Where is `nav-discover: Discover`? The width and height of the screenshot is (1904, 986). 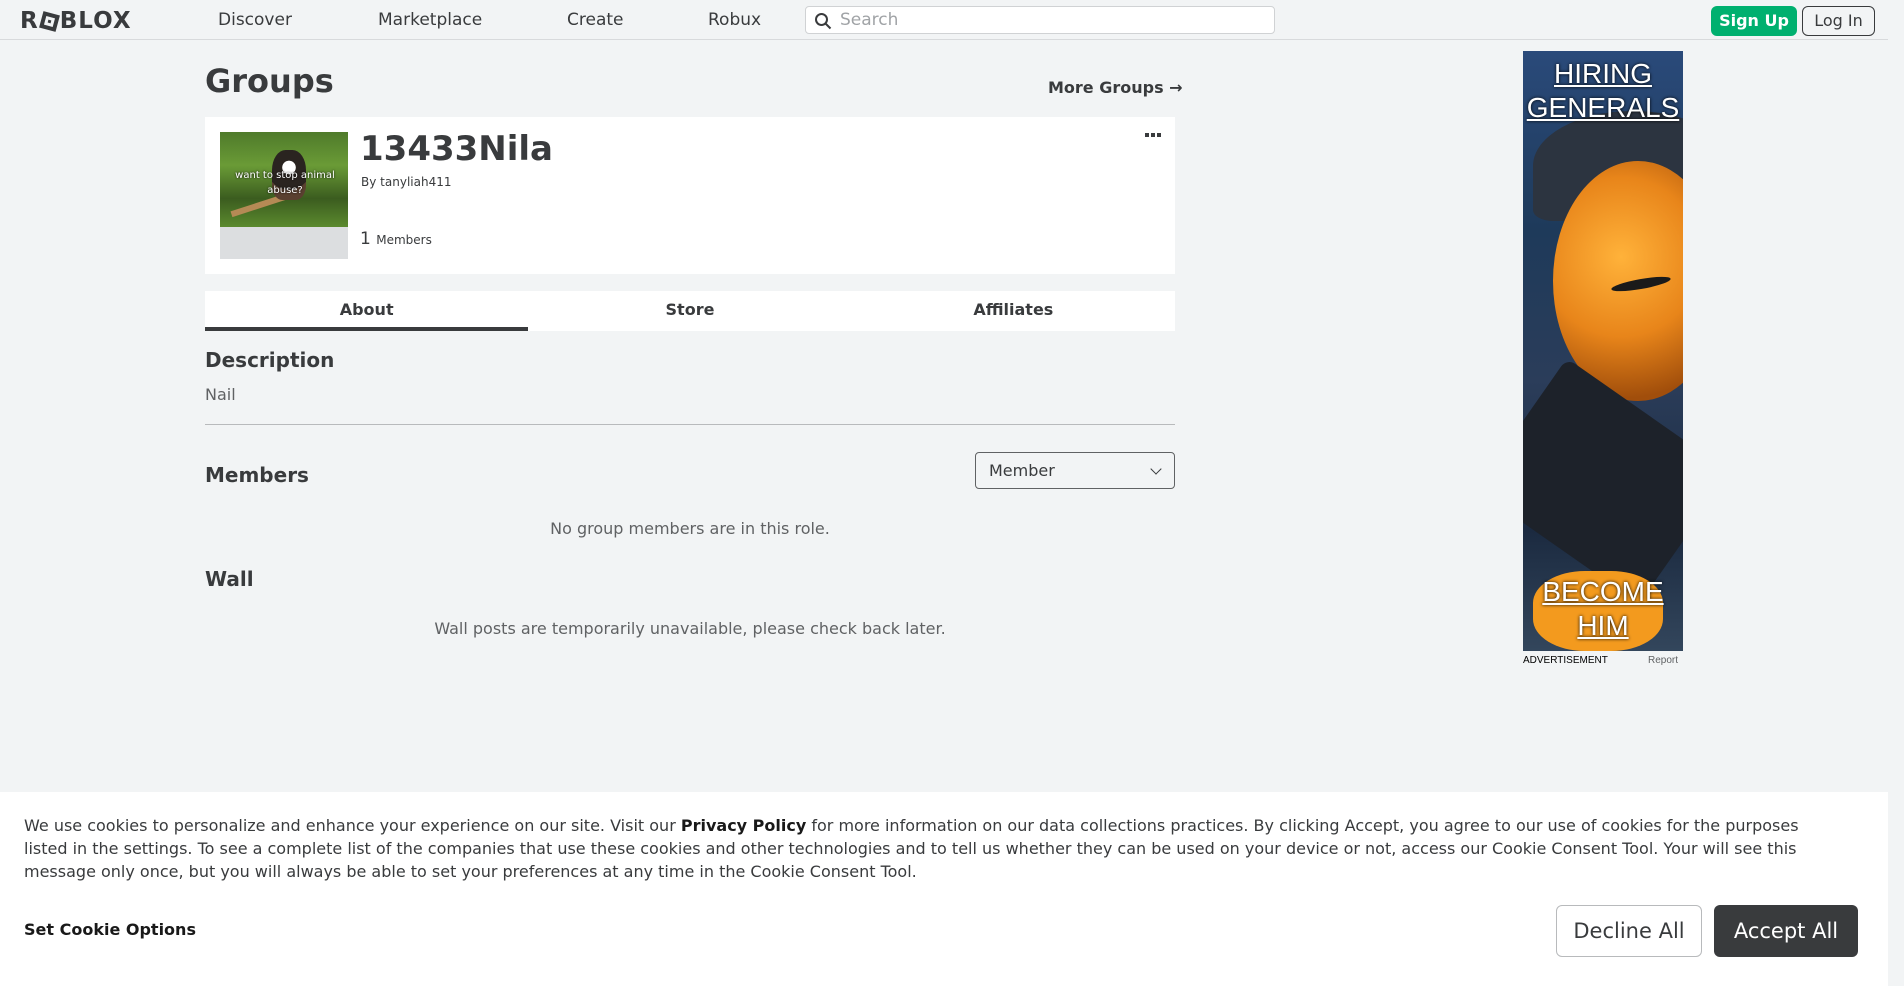
nav-discover: Discover is located at coordinates (255, 20).